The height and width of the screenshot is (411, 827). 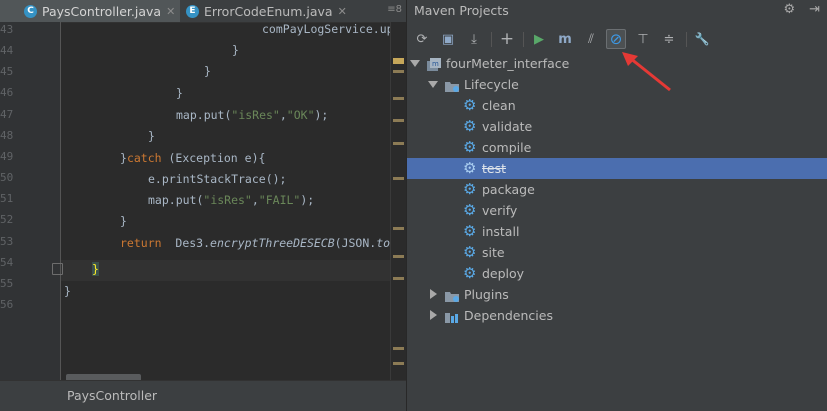 I want to click on execute-goal-icon: m, so click(x=565, y=39).